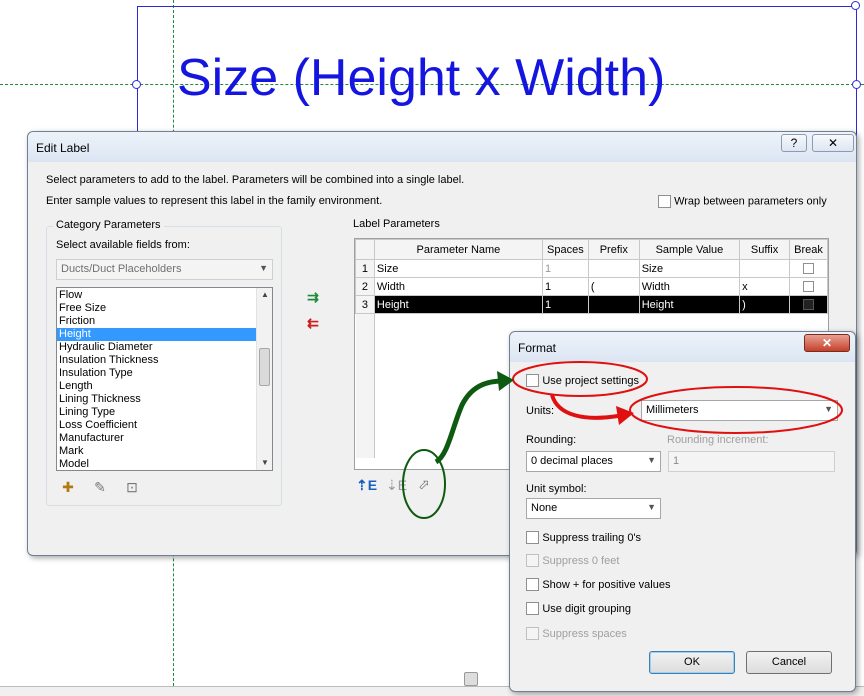 Image resolution: width=864 pixels, height=696 pixels. I want to click on edit-label-close-button: ✕, so click(833, 143).